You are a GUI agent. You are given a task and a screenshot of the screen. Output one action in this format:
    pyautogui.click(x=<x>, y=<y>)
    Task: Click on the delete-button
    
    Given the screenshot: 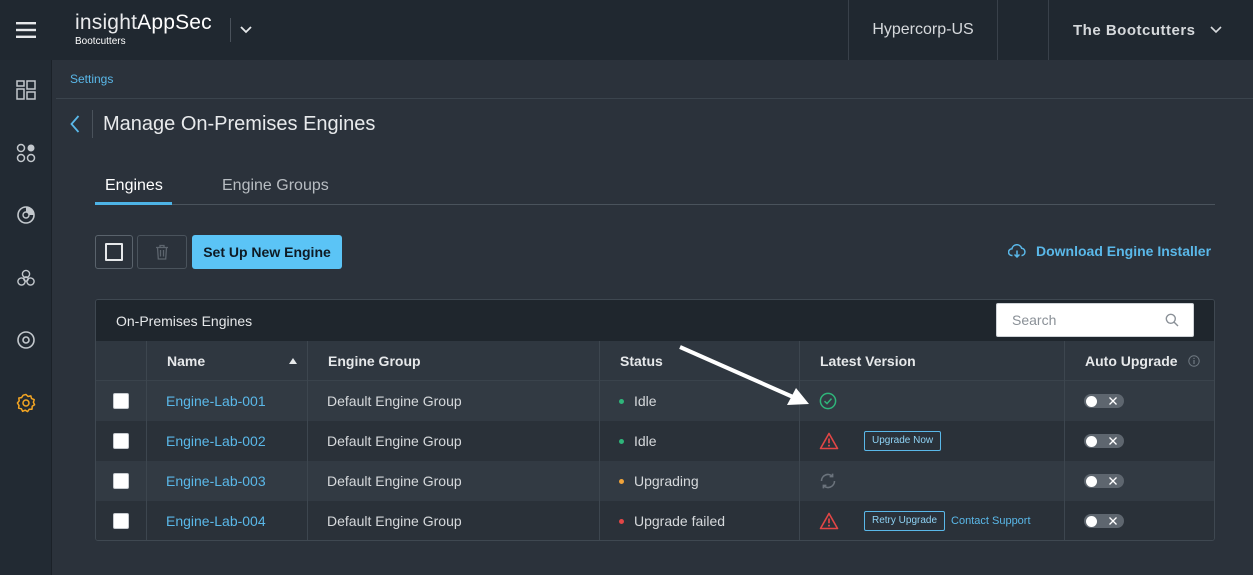 What is the action you would take?
    pyautogui.click(x=162, y=252)
    